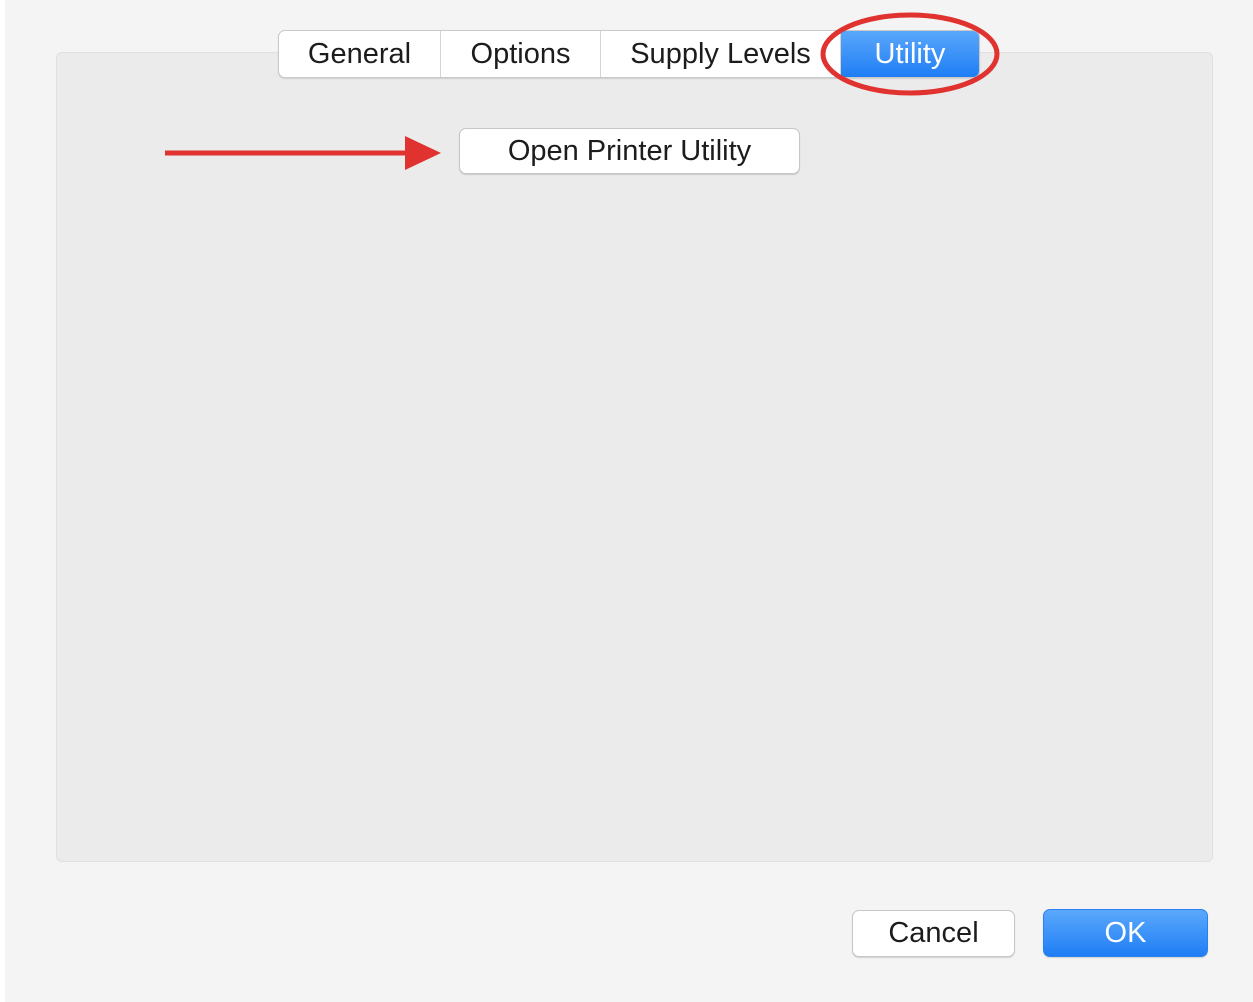  I want to click on ok-button: OK, so click(1125, 933).